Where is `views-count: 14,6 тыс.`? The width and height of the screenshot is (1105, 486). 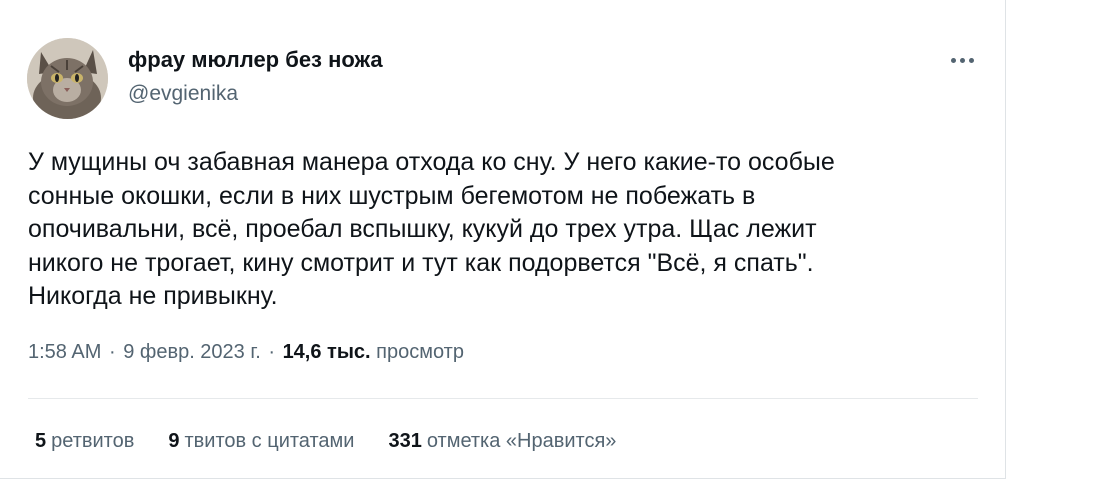
views-count: 14,6 тыс. is located at coordinates (326, 352).